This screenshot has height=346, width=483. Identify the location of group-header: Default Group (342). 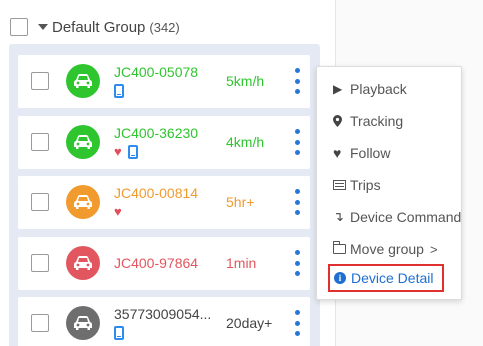
(95, 27).